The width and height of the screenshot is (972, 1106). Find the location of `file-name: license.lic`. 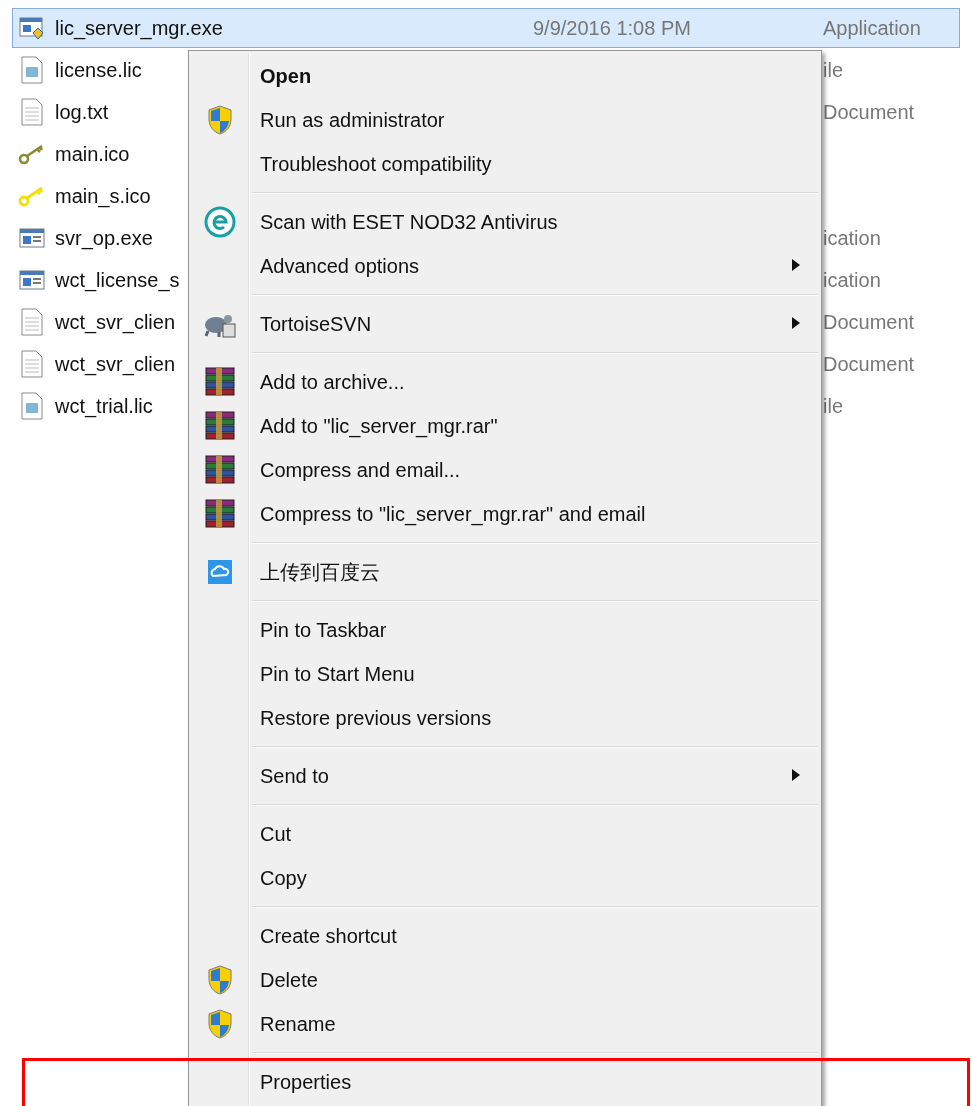

file-name: license.lic is located at coordinates (98, 70).